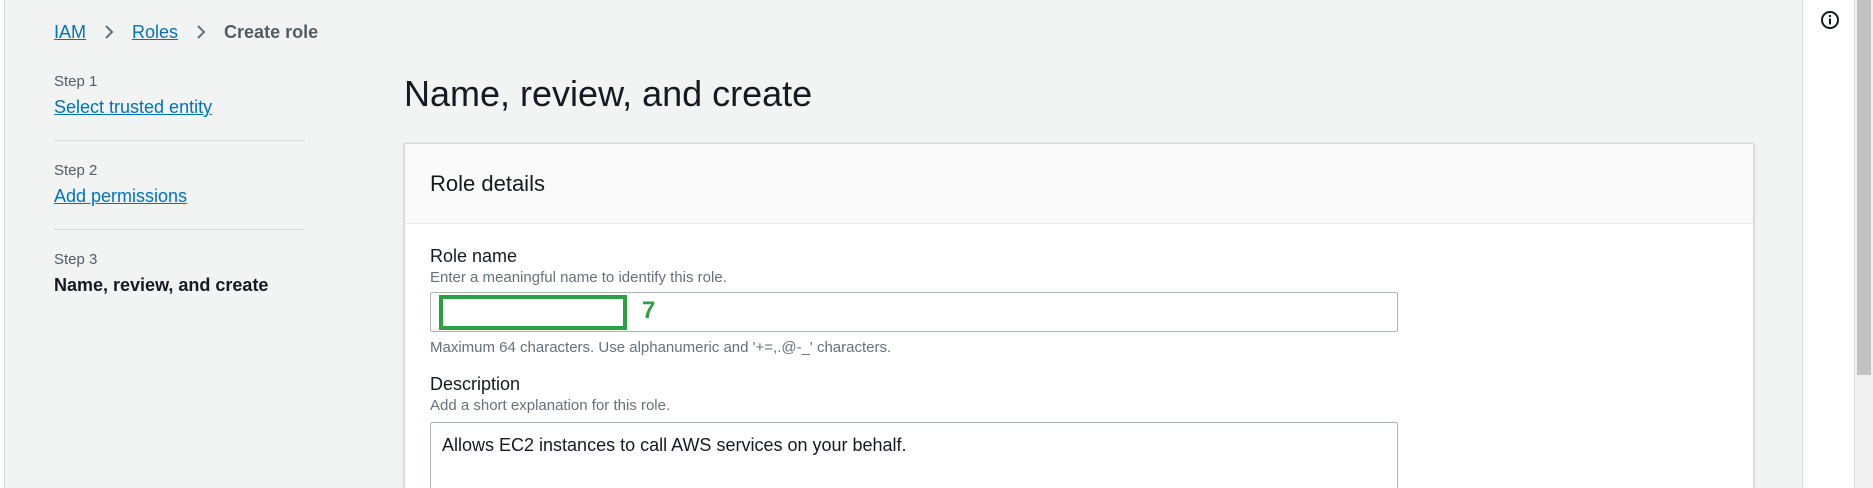 This screenshot has width=1873, height=488. Describe the element at coordinates (120, 196) in the screenshot. I see `step-link-add-permissions: Add permissions` at that location.